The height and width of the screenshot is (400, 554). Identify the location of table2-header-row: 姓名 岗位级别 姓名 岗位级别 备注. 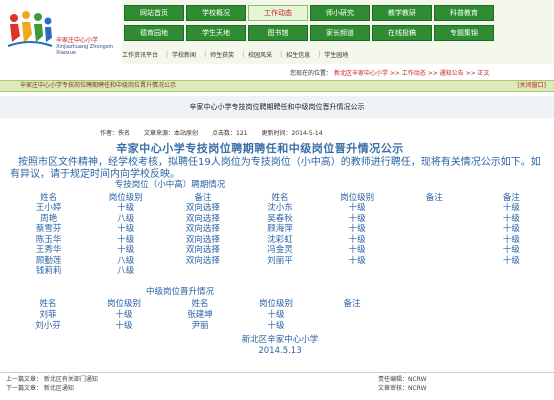
(200, 303).